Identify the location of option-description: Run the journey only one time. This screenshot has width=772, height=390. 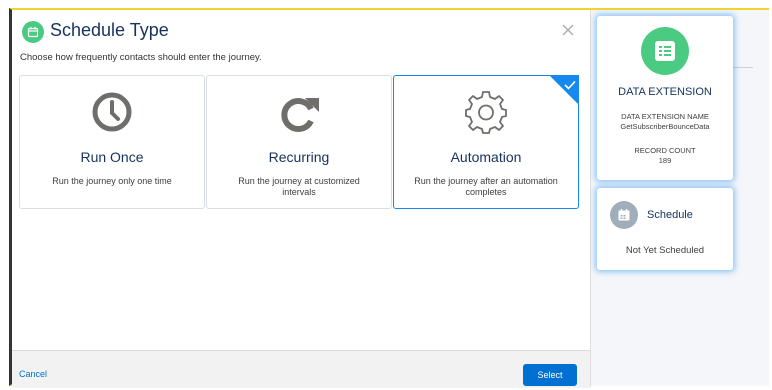
(112, 181).